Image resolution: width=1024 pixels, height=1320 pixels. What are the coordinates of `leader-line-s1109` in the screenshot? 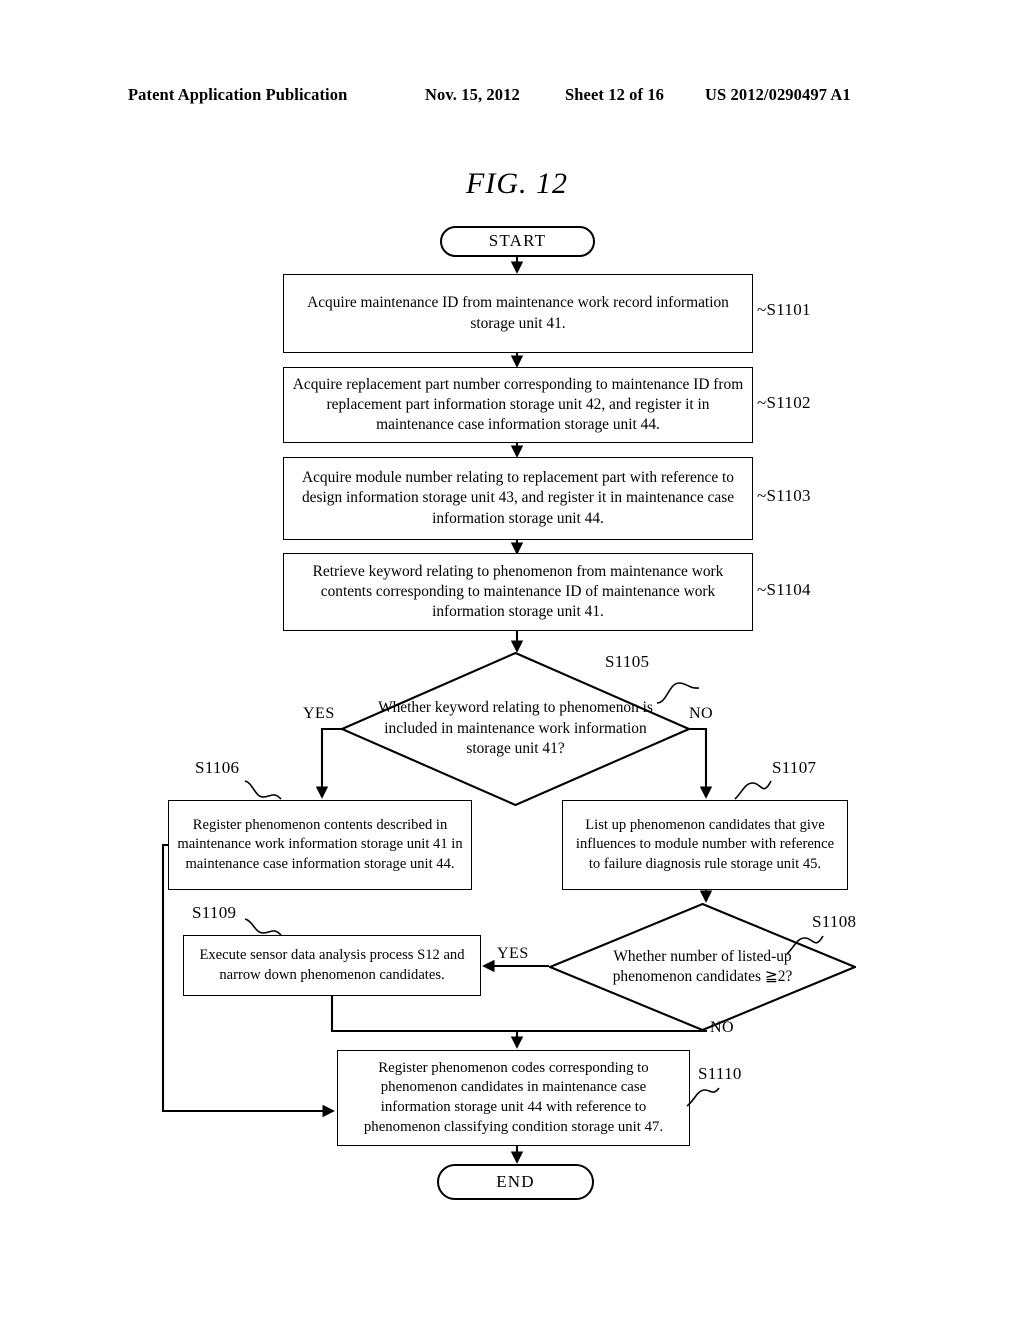 It's located at (263, 927).